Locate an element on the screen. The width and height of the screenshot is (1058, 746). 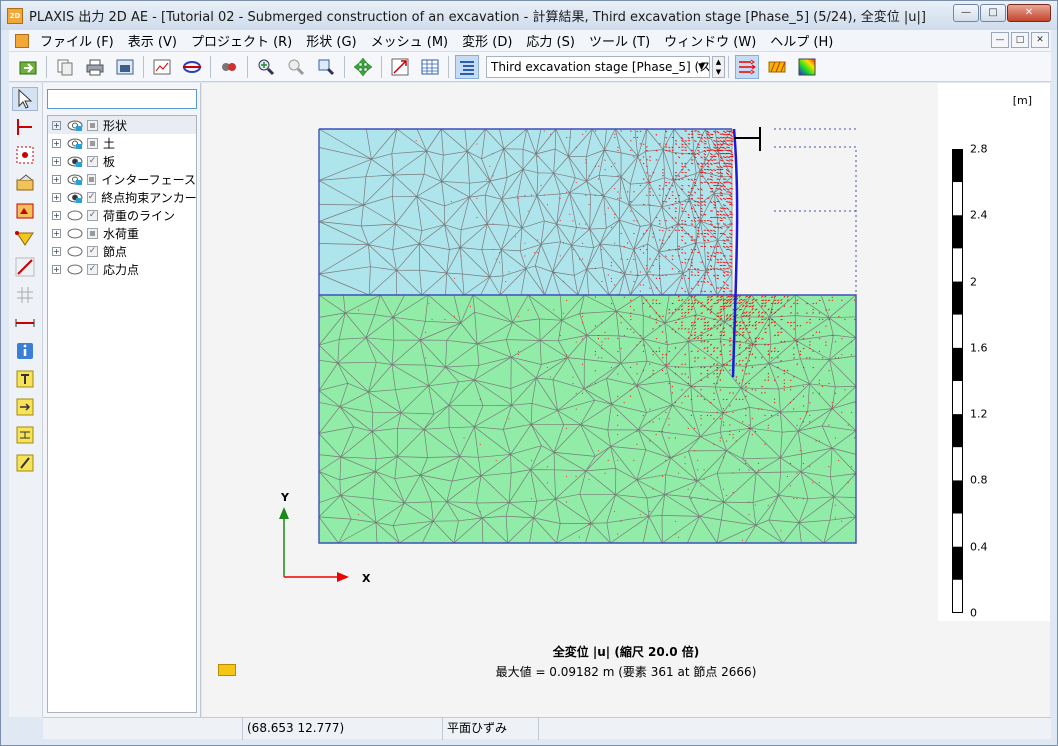
view-camera-button is located at coordinates (229, 67).